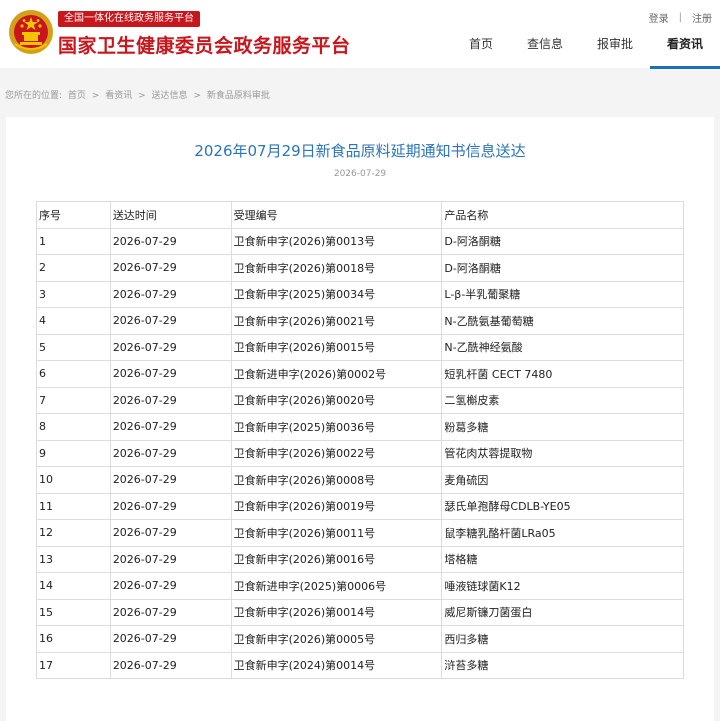  Describe the element at coordinates (73, 453) in the screenshot. I see `cell-index: 9` at that location.